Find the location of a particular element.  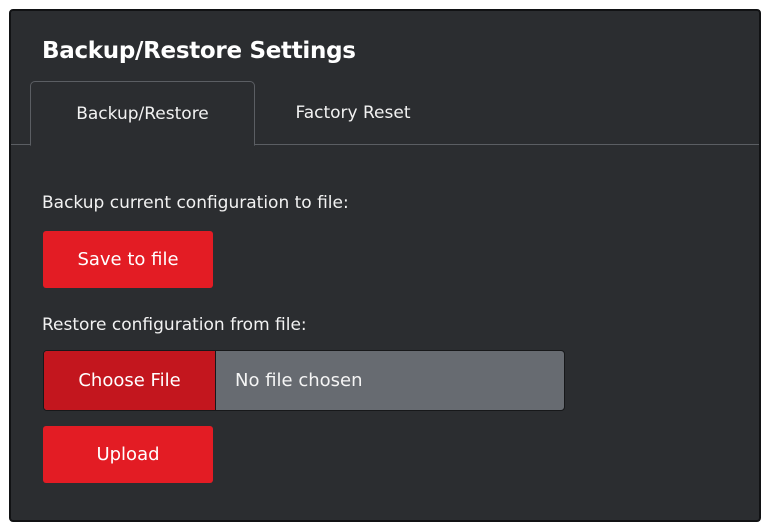

tab-bar: Backup/Restore Factory Reset is located at coordinates (385, 113).